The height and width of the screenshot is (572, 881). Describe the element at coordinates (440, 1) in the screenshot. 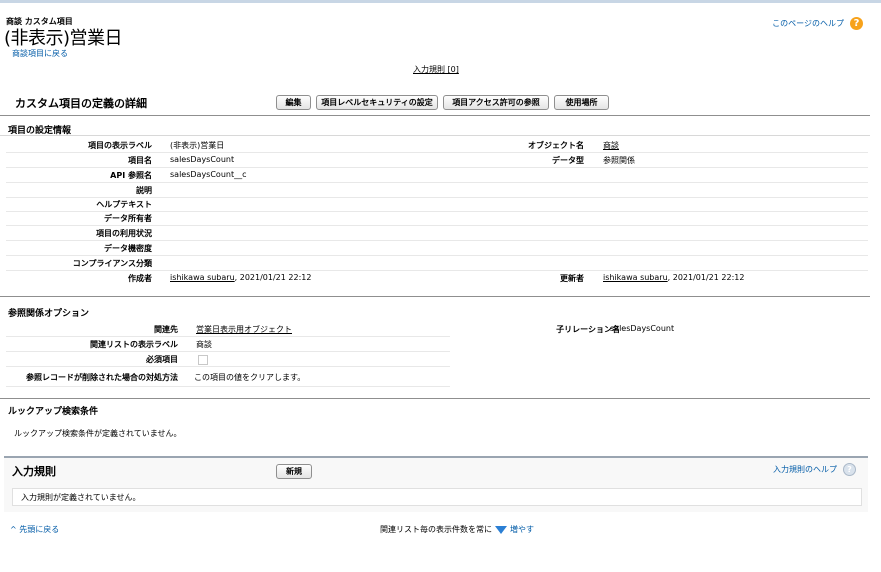

I see `top-border` at that location.